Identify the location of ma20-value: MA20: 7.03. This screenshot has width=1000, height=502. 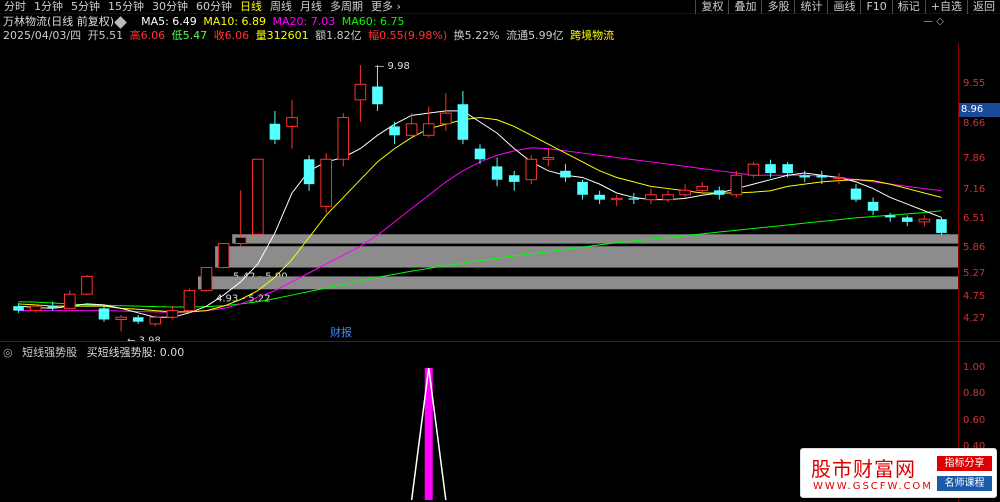
(304, 21).